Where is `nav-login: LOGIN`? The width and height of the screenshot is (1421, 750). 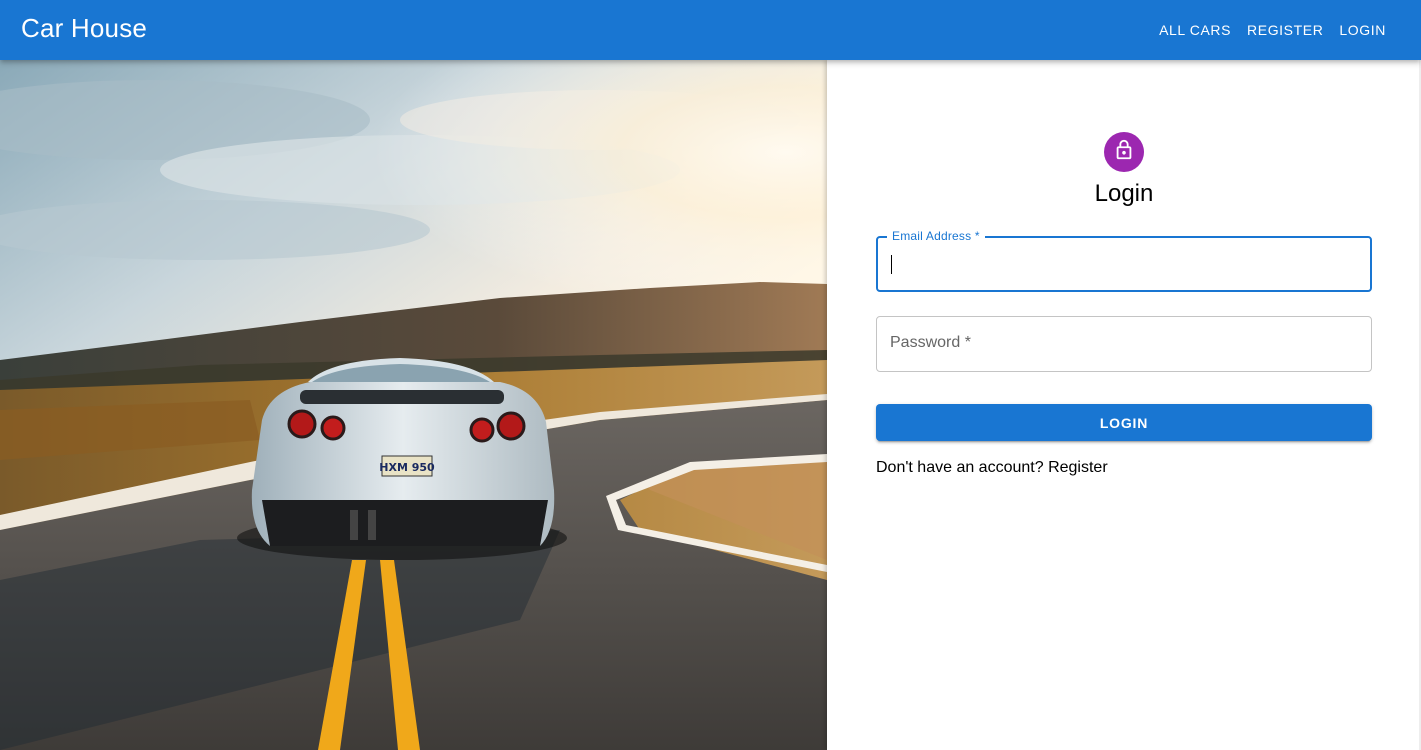 nav-login: LOGIN is located at coordinates (1362, 30).